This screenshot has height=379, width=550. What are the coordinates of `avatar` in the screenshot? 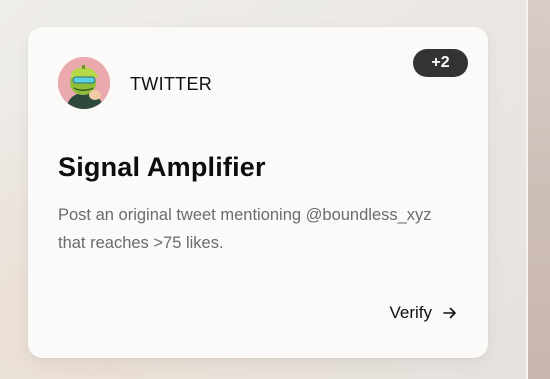 It's located at (84, 83).